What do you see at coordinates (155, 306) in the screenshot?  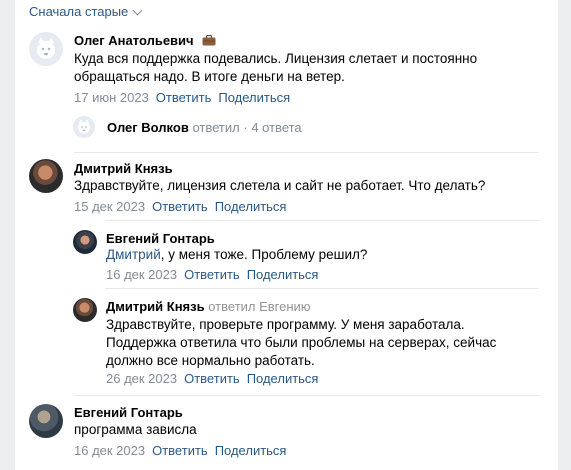 I see `author-name: Дмитрий Князь` at bounding box center [155, 306].